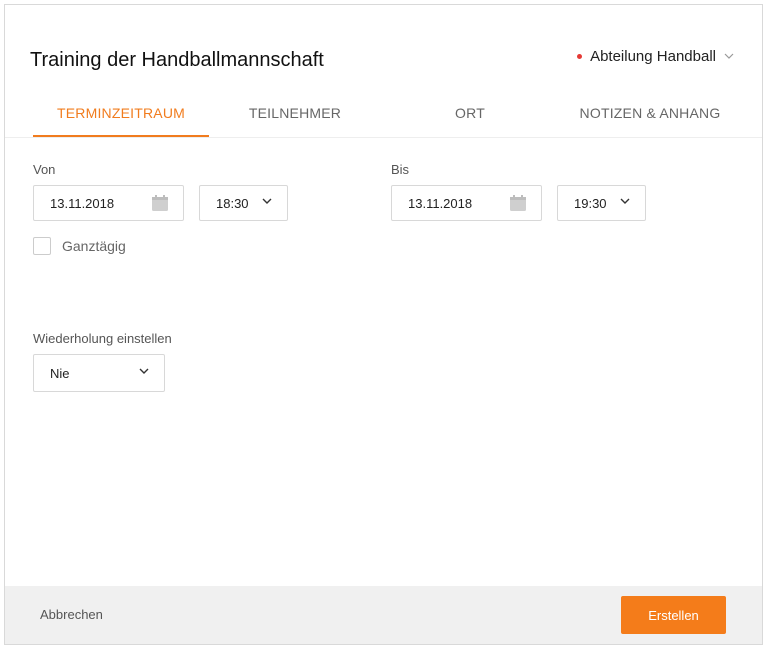 This screenshot has width=768, height=650. I want to click on from-time-select: 18:30, so click(243, 203).